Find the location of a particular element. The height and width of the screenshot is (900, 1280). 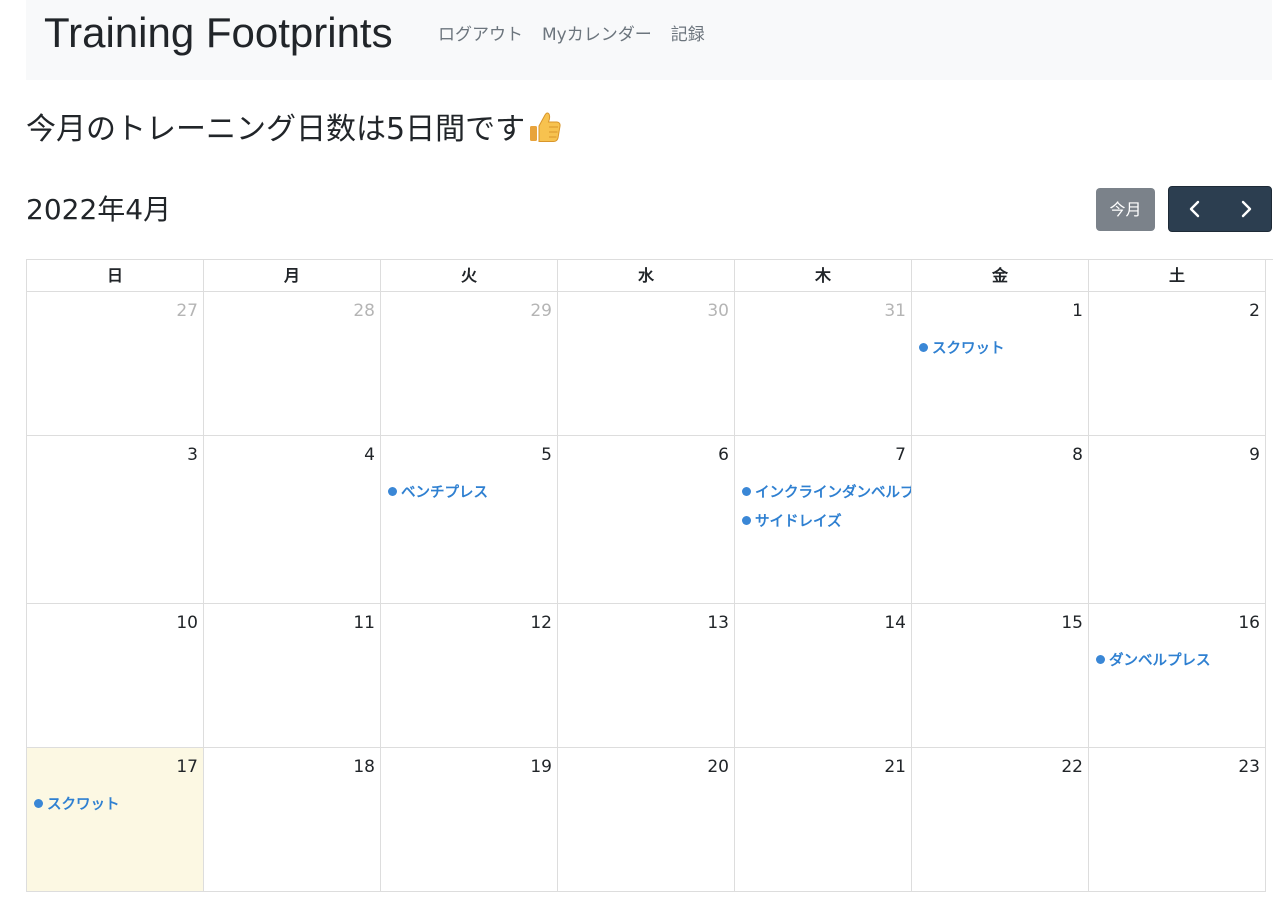

chevron-left-icon is located at coordinates (1194, 209).